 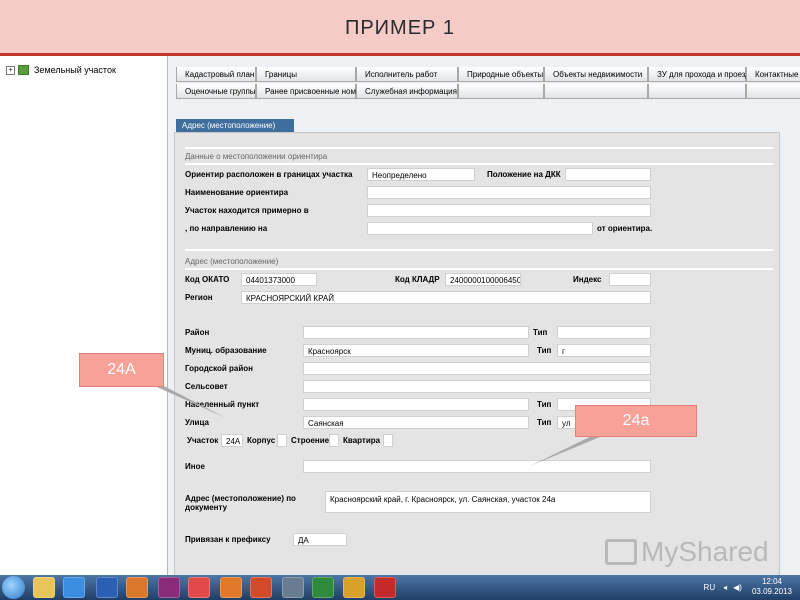 I want to click on doc-address-label: Адрес (местоположение) по документу, so click(x=240, y=503).